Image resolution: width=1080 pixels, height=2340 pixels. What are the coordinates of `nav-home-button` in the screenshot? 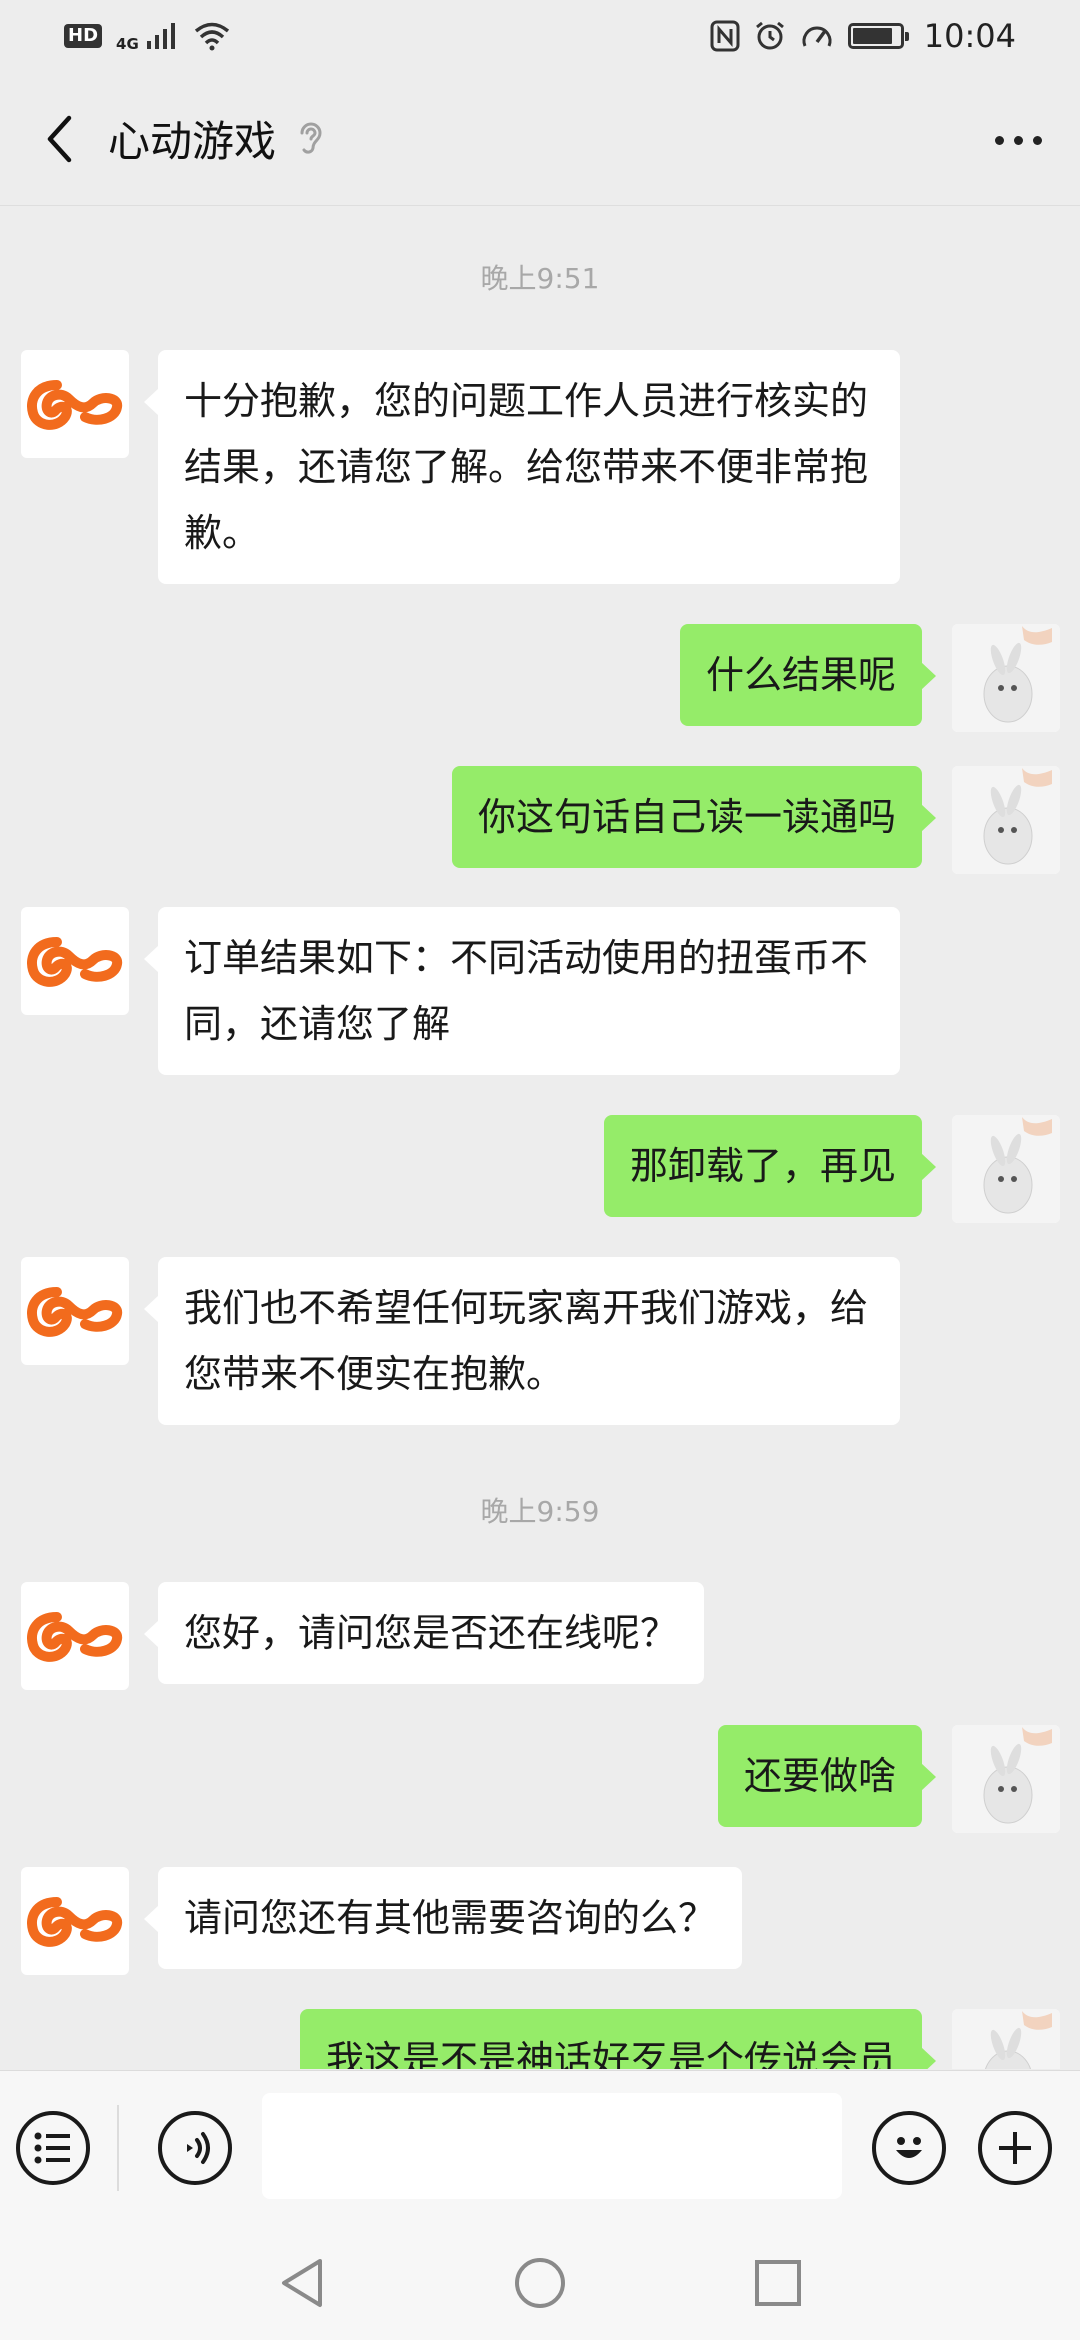 It's located at (540, 2283).